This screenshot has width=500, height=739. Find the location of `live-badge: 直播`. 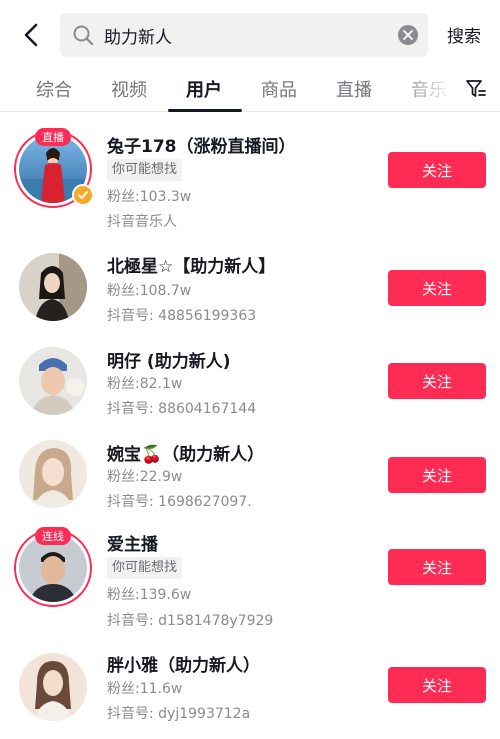

live-badge: 直播 is located at coordinates (53, 137).